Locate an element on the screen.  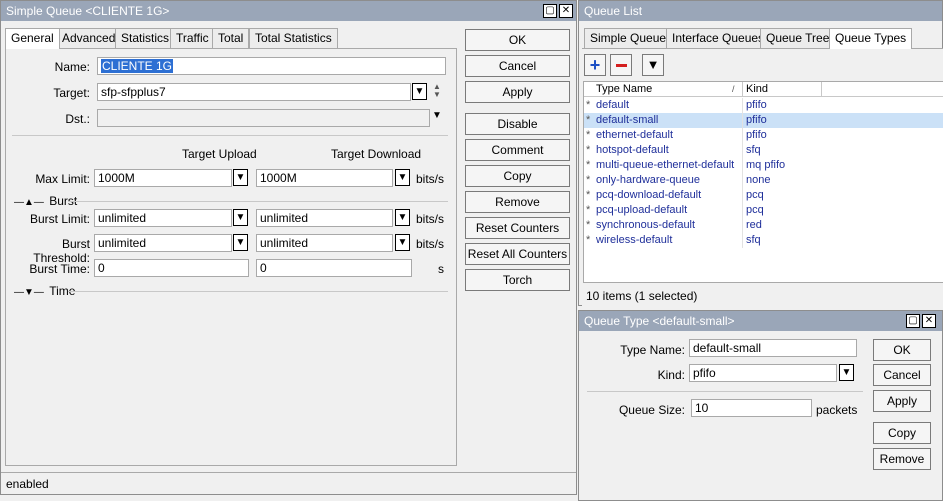
burst-threshold-download-dropdown-icon: ▼ is located at coordinates (402, 242).